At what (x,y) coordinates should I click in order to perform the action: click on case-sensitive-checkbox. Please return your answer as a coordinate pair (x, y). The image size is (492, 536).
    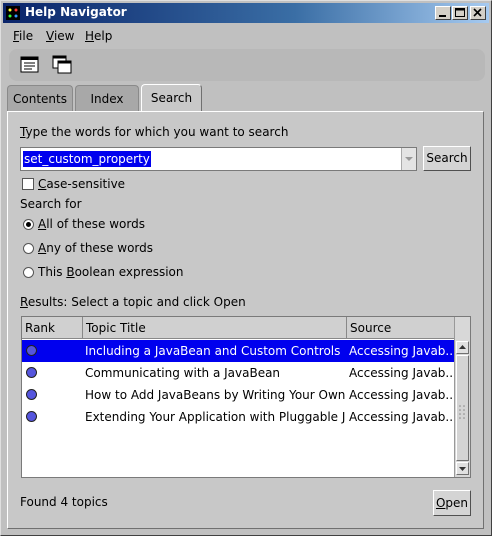
    Looking at the image, I should click on (28, 184).